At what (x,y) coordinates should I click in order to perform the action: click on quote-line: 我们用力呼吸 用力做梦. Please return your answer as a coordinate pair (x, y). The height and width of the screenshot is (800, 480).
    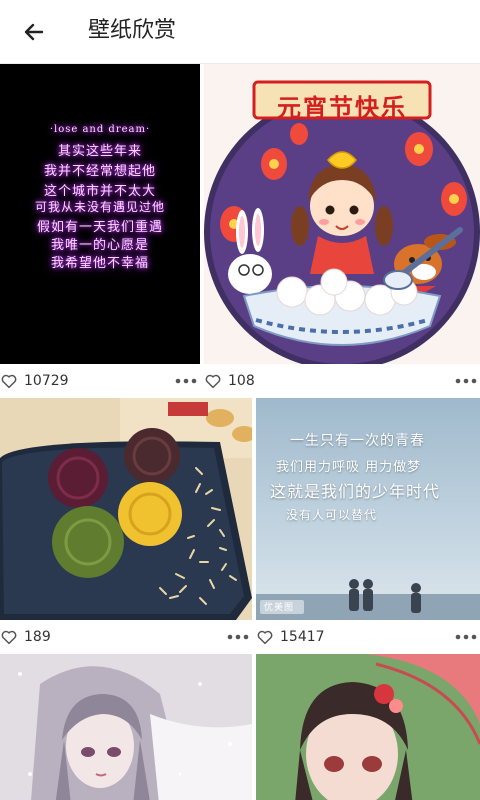
    Looking at the image, I should click on (349, 467).